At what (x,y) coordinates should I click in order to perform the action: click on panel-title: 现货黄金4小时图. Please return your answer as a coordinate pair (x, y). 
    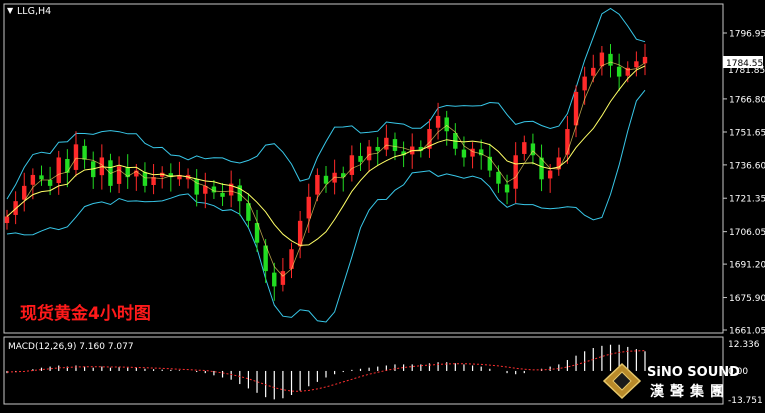
    Looking at the image, I should click on (85, 313).